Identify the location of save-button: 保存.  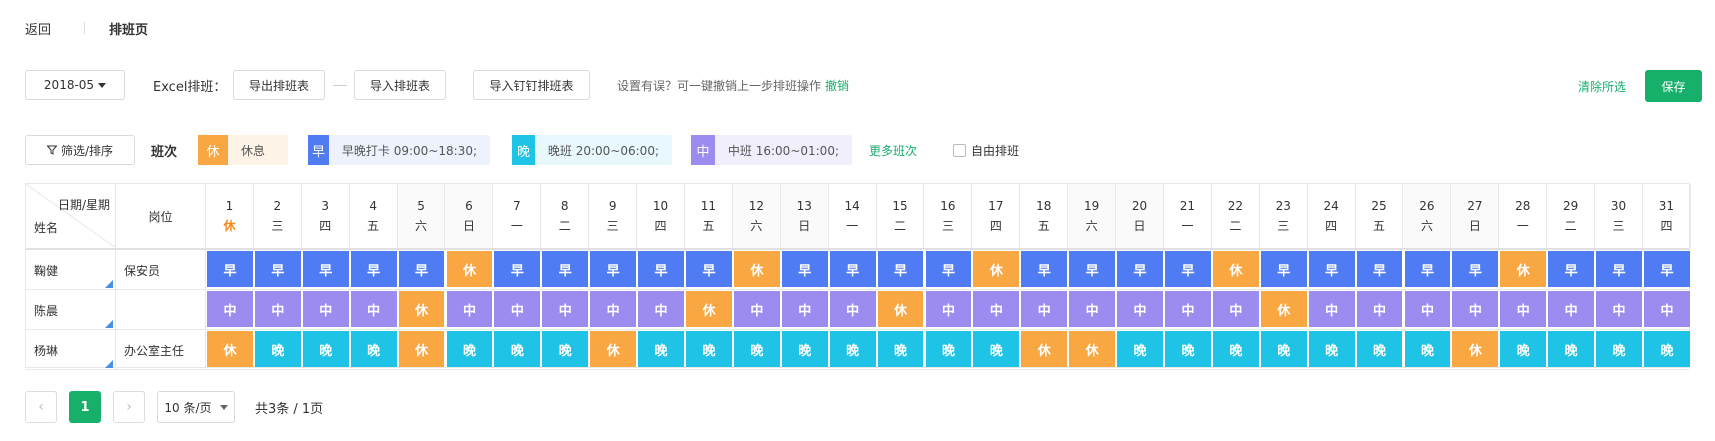
(1673, 86).